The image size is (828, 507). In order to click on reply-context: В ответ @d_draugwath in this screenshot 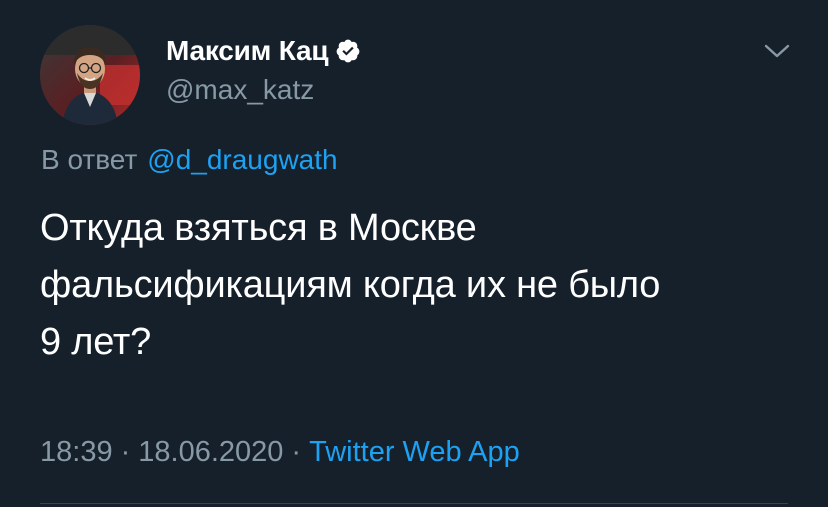, I will do `click(189, 160)`.